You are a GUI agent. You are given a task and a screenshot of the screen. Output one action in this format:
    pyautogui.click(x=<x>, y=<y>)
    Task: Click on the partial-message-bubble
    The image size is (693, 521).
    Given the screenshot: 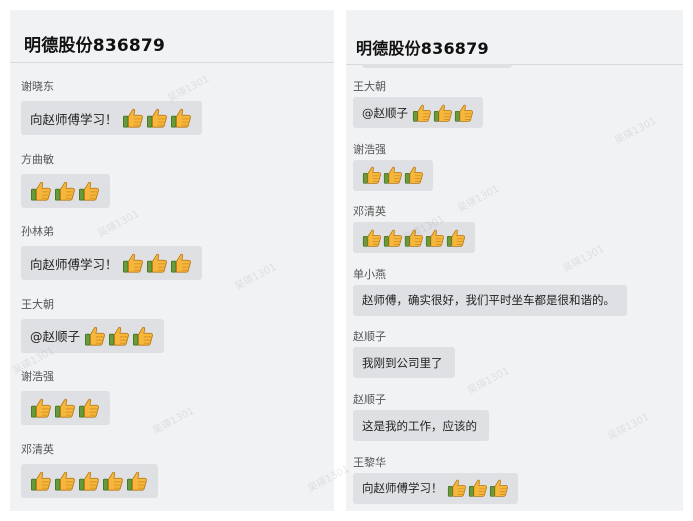 What is the action you would take?
    pyautogui.click(x=437, y=66)
    